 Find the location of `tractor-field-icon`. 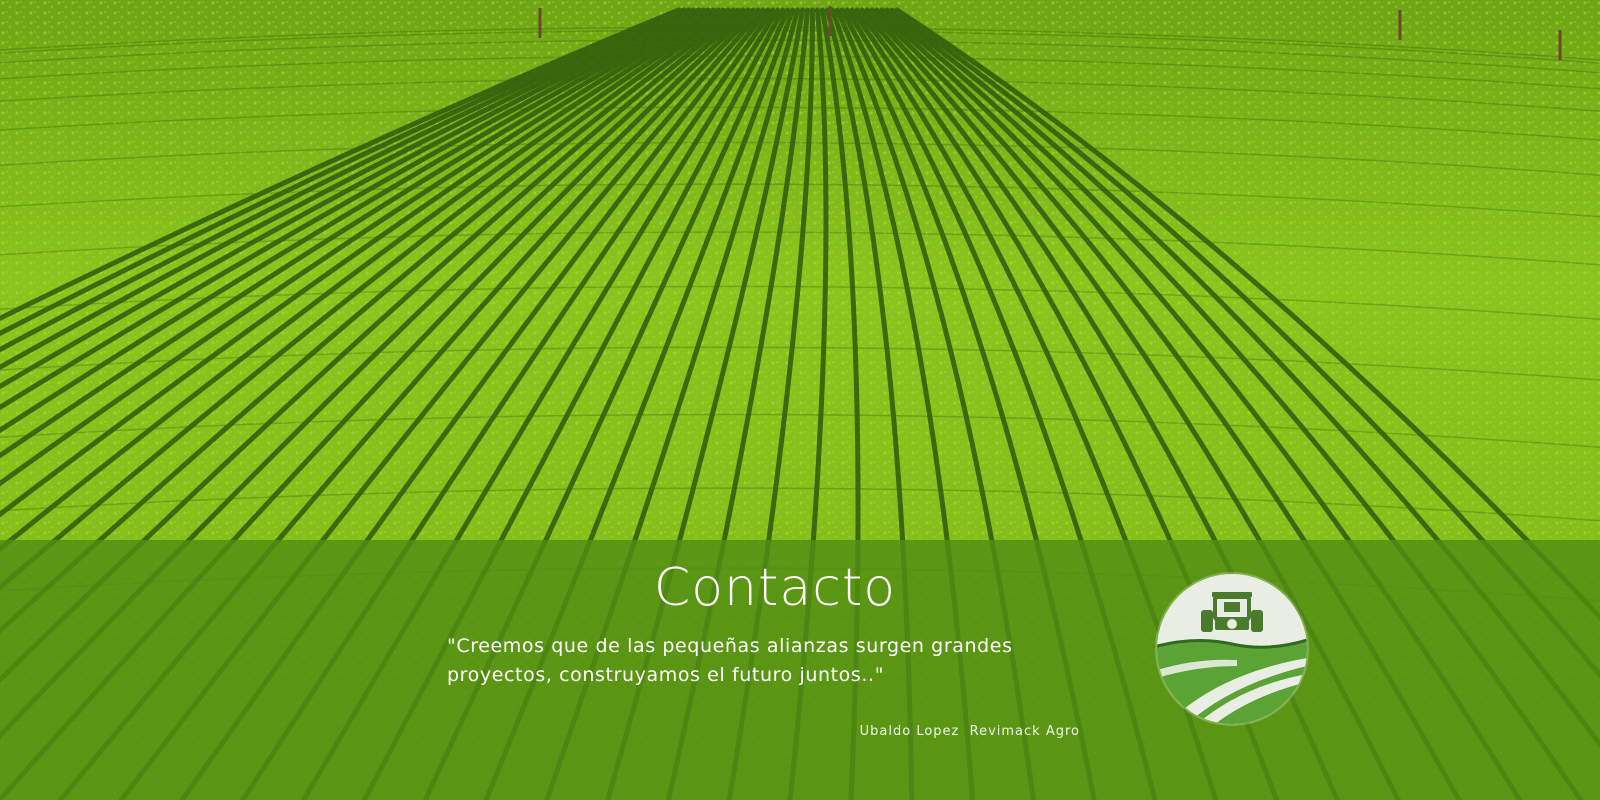

tractor-field-icon is located at coordinates (1232, 649).